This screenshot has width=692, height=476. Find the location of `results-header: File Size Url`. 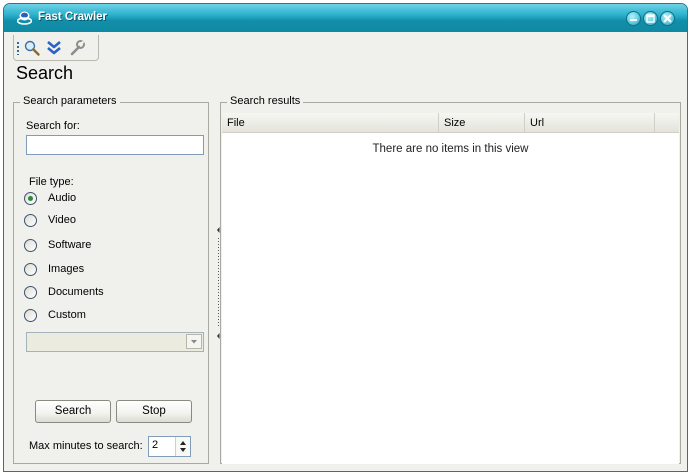

results-header: File Size Url is located at coordinates (450, 123).